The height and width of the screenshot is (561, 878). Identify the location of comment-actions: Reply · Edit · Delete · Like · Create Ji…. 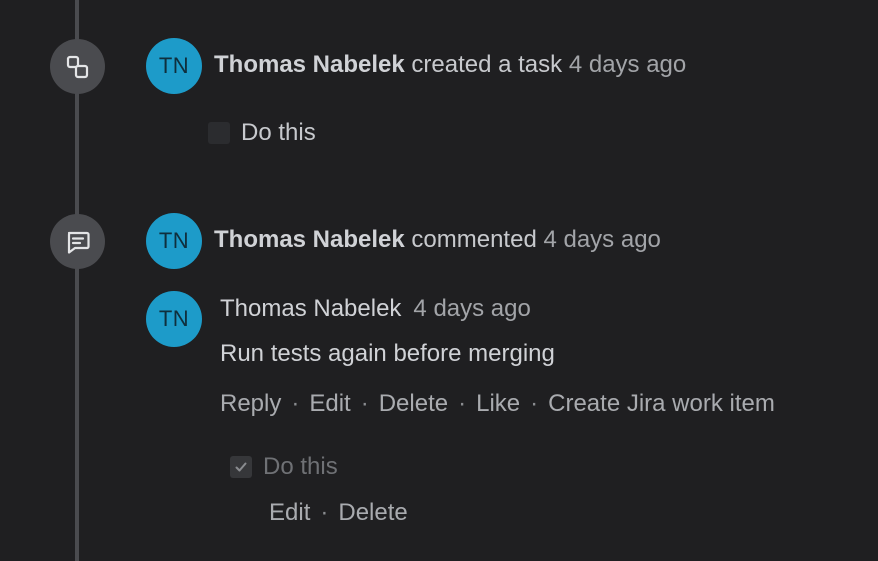
(497, 404).